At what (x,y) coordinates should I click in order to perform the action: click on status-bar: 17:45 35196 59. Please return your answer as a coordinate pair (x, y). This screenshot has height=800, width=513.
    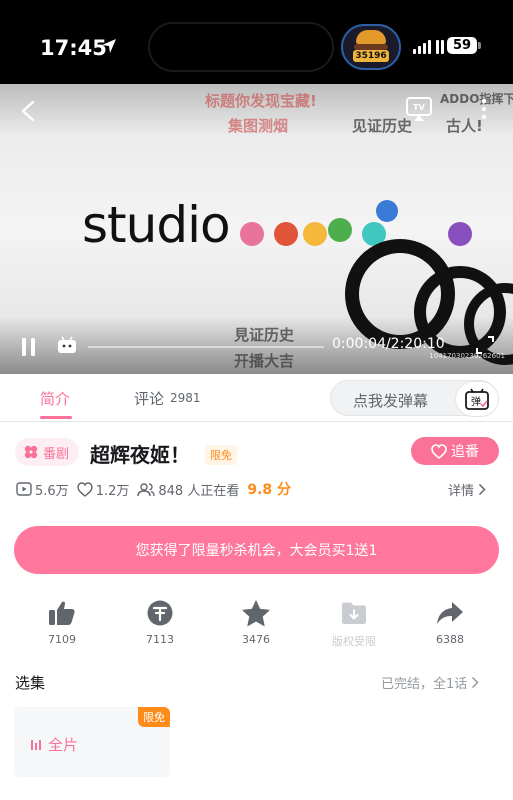
    Looking at the image, I should click on (256, 42).